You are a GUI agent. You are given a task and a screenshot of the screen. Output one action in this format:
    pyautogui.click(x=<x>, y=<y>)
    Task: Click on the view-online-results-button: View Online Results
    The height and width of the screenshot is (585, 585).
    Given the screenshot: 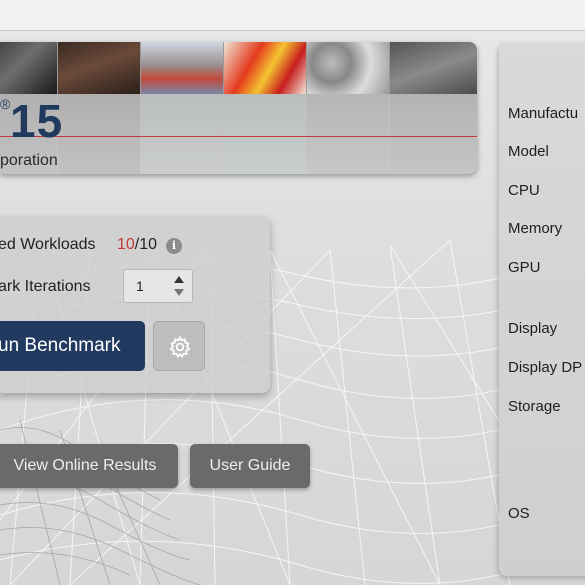 What is the action you would take?
    pyautogui.click(x=89, y=466)
    